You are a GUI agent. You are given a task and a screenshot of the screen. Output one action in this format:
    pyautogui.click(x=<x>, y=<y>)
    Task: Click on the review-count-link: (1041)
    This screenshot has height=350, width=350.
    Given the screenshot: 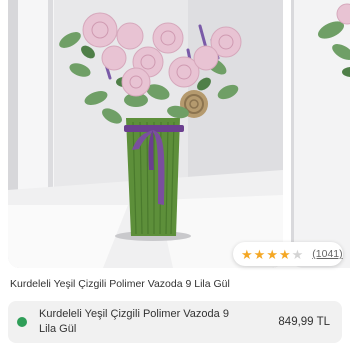 What is the action you would take?
    pyautogui.click(x=327, y=254)
    